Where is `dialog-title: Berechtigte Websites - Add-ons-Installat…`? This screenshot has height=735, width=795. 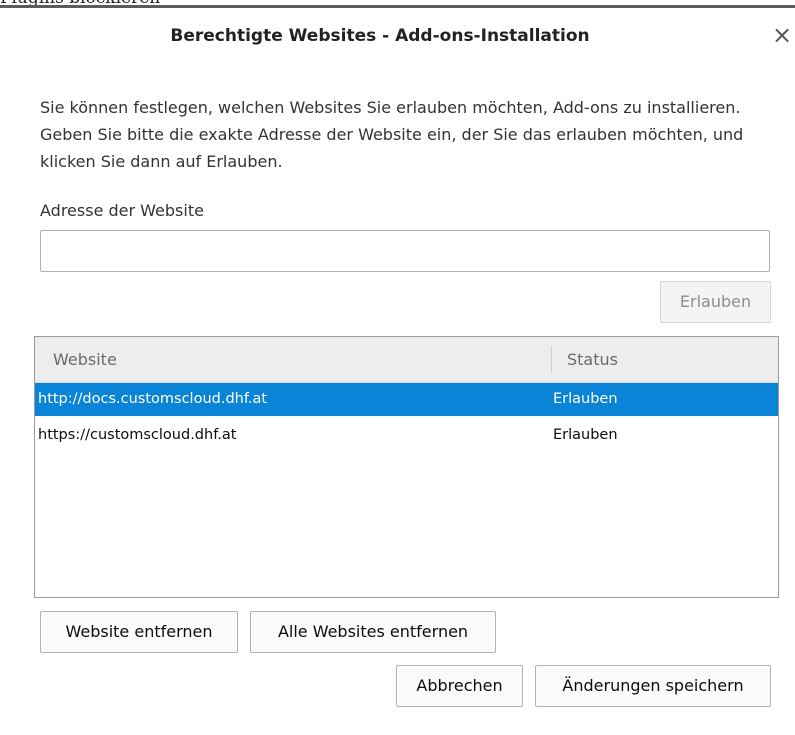 dialog-title: Berechtigte Websites - Add-ons-Installat… is located at coordinates (380, 36).